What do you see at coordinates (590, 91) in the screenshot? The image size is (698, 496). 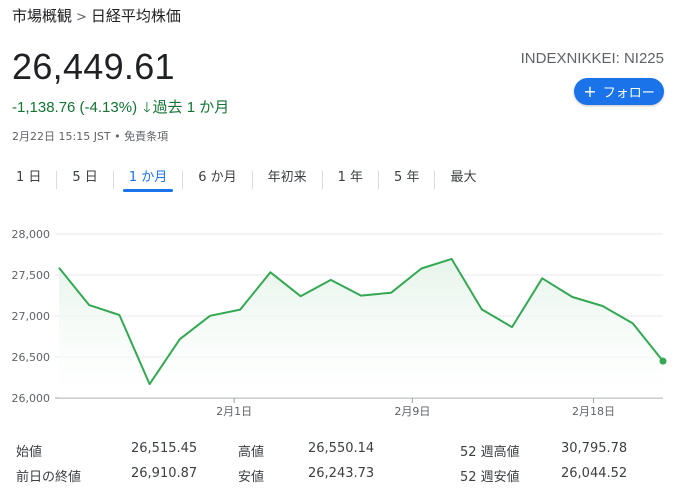 I see `plus-icon: +` at bounding box center [590, 91].